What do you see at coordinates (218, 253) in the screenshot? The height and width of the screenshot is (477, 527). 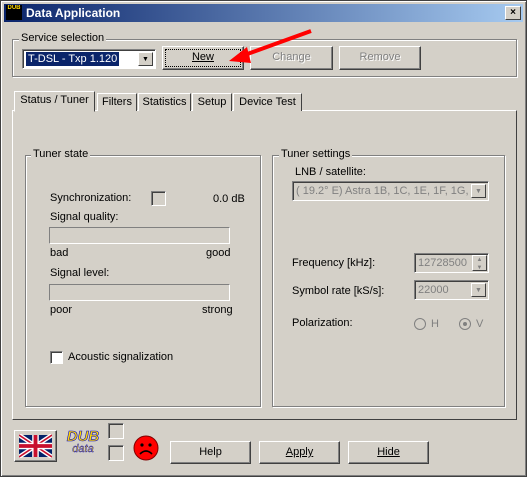 I see `quality-high-label: good` at bounding box center [218, 253].